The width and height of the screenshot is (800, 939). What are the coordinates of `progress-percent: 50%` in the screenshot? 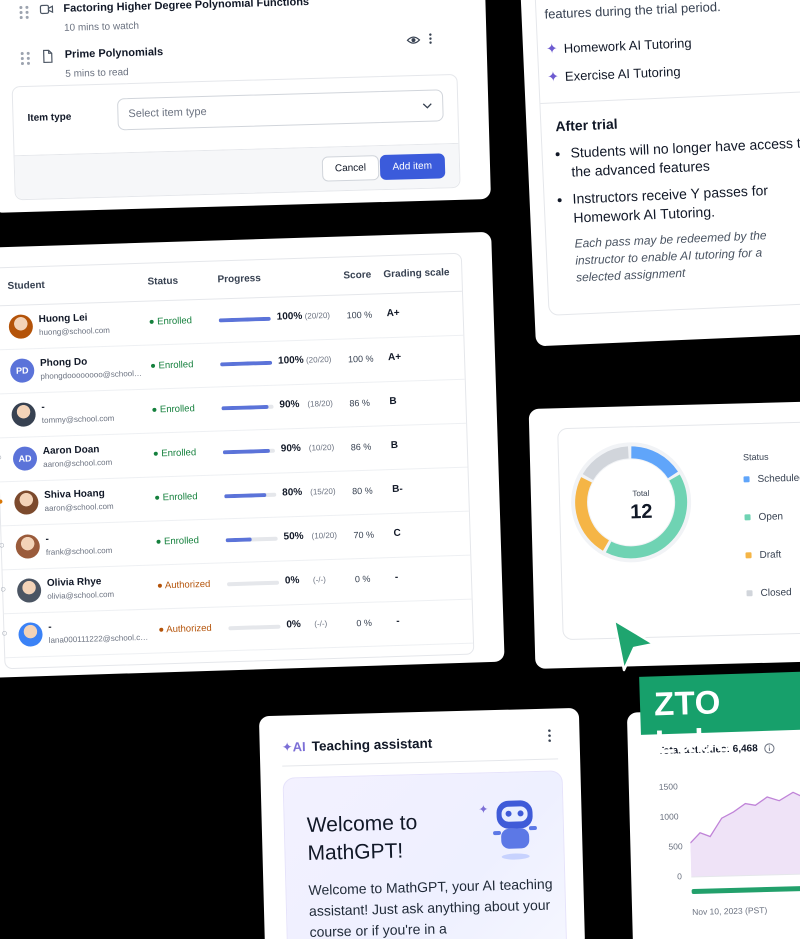 It's located at (293, 536).